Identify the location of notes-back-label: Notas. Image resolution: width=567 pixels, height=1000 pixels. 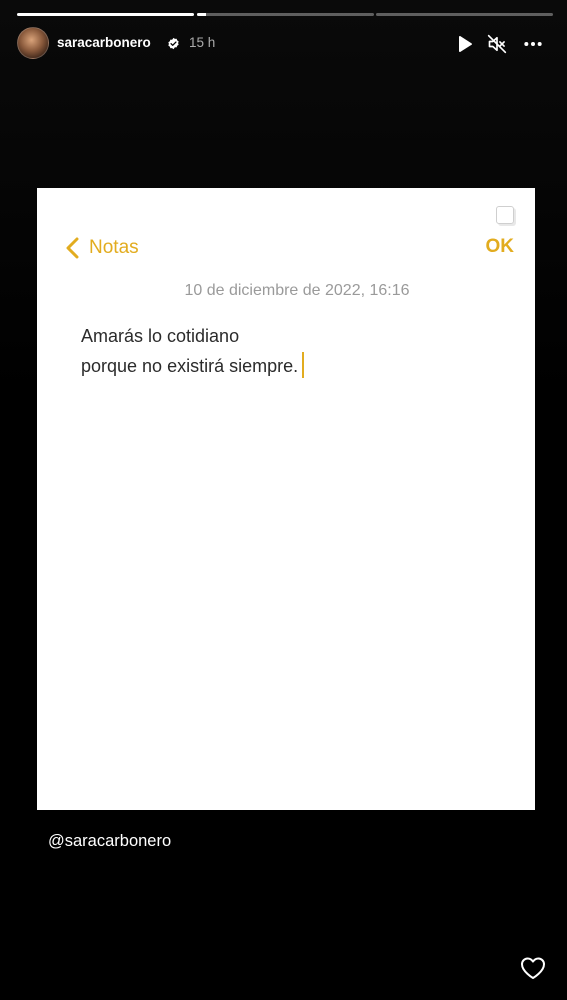
(114, 247).